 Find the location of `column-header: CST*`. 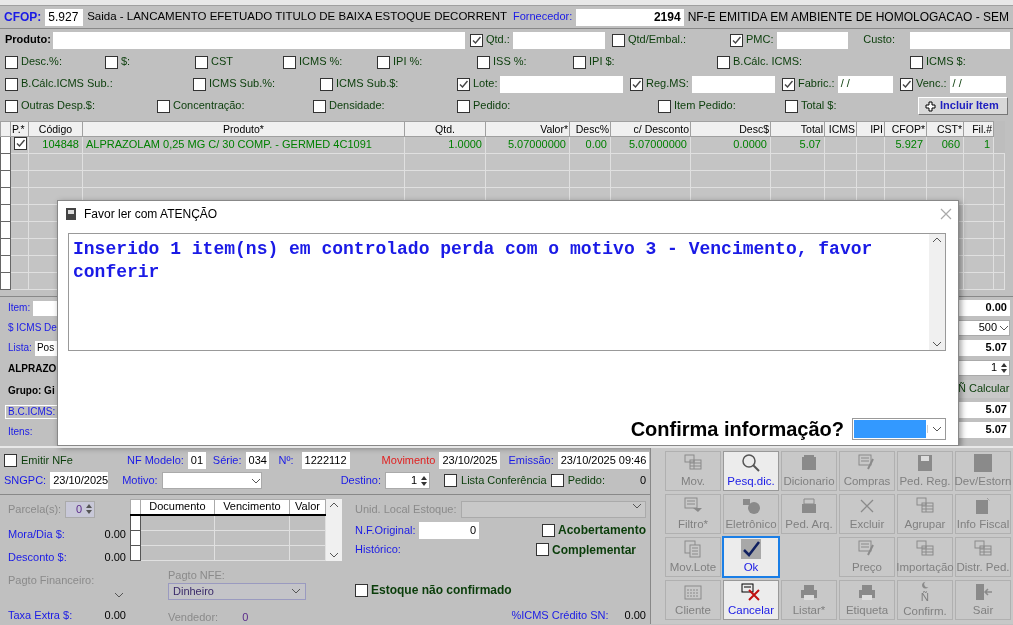

column-header: CST* is located at coordinates (945, 129).